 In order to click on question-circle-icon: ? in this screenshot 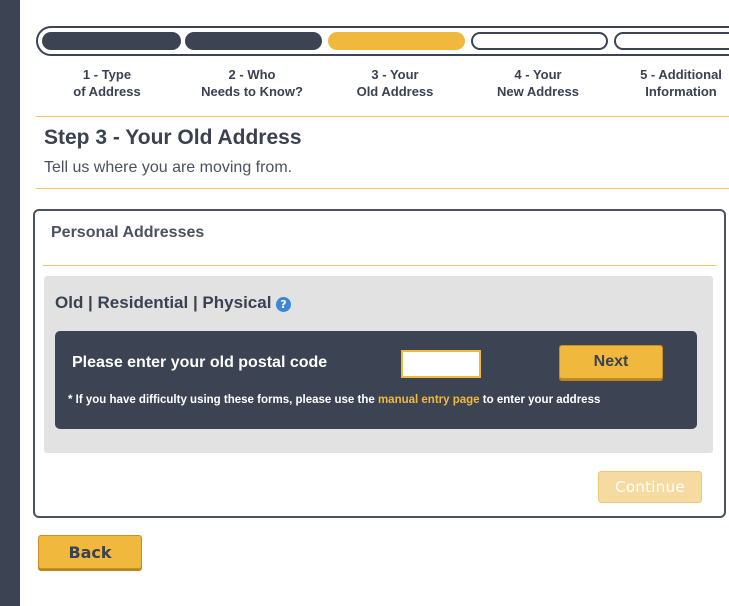, I will do `click(283, 304)`.